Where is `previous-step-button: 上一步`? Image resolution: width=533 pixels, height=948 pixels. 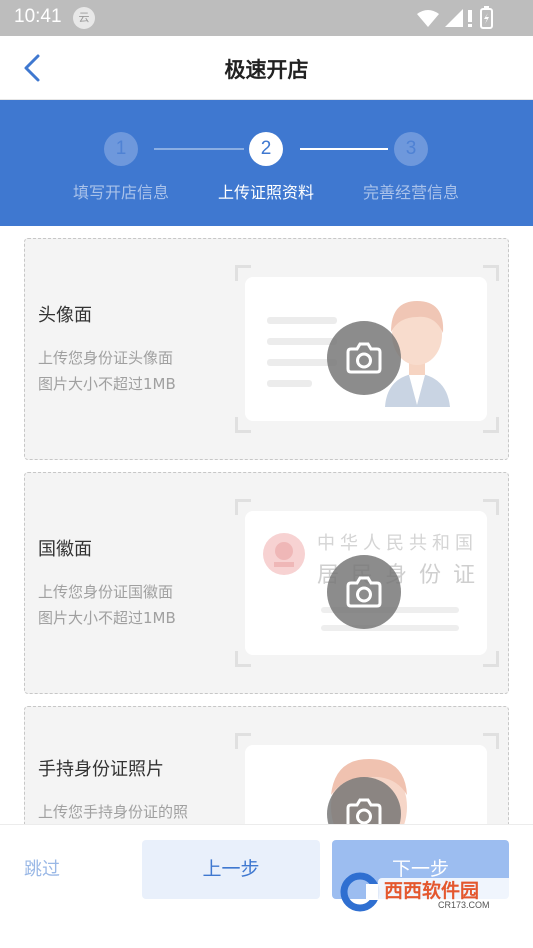 previous-step-button: 上一步 is located at coordinates (231, 869).